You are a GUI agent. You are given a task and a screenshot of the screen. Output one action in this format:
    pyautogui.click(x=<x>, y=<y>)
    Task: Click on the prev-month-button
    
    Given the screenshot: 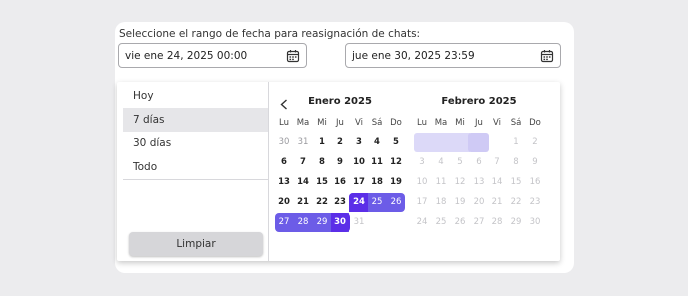 What is the action you would take?
    pyautogui.click(x=284, y=104)
    